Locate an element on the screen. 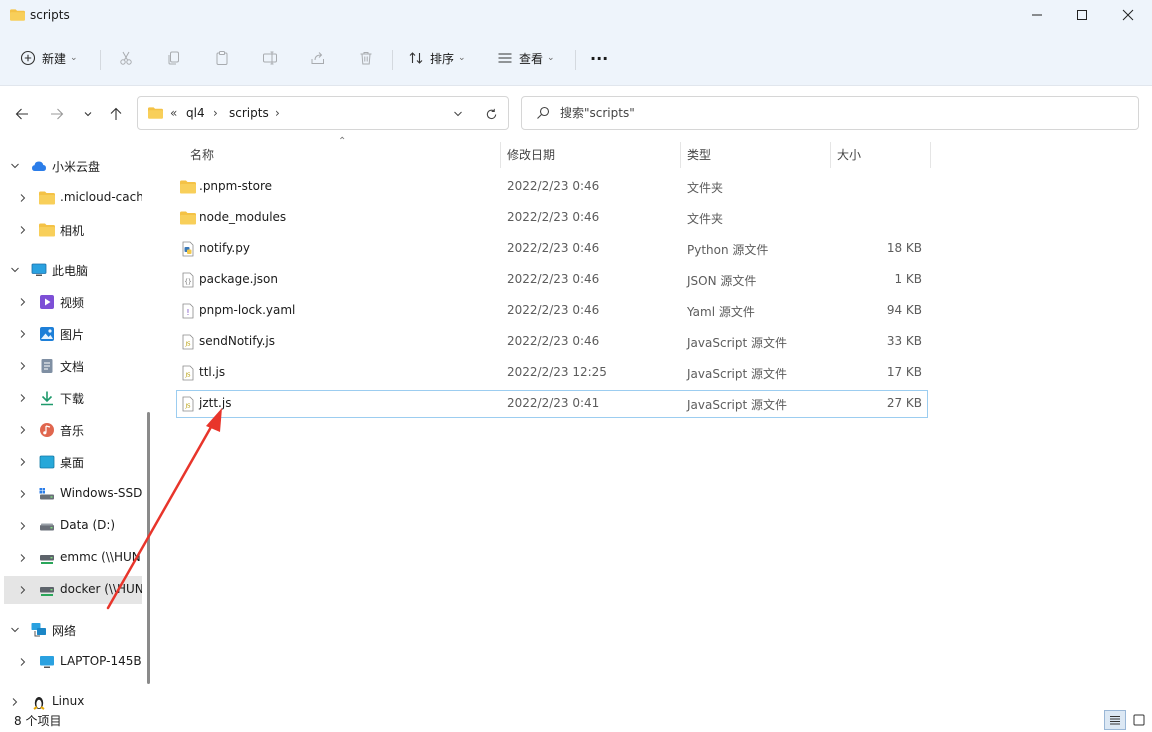 The width and height of the screenshot is (1152, 732). sidebar-item-label: 视频 is located at coordinates (72, 303).